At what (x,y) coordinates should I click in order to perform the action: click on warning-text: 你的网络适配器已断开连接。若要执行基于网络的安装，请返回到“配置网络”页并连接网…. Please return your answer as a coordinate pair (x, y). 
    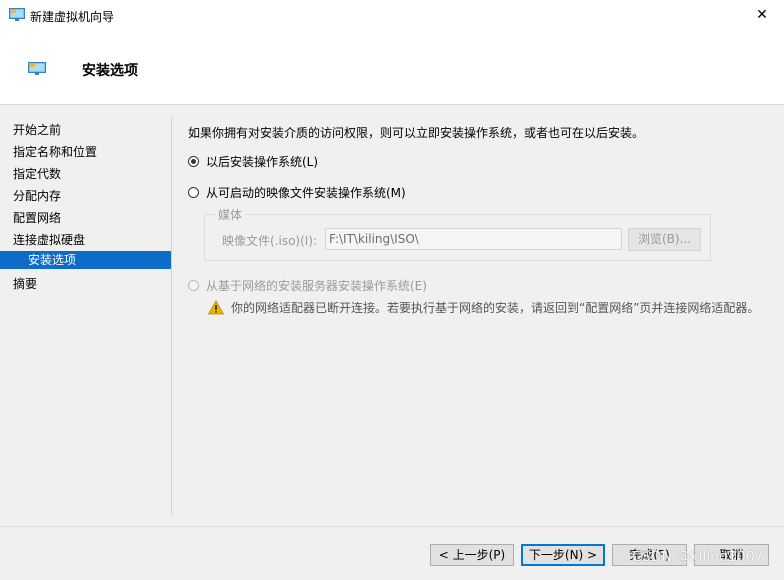
    Looking at the image, I should click on (495, 308).